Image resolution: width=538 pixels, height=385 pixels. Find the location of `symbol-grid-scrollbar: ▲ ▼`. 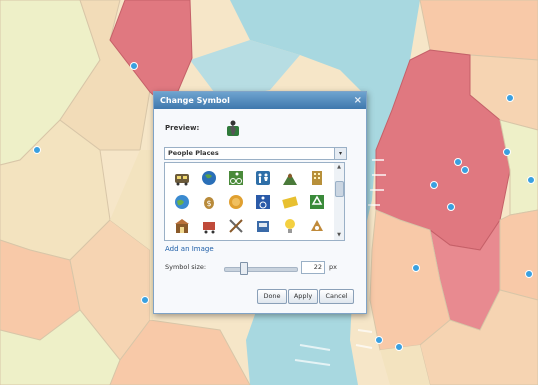

symbol-grid-scrollbar: ▲ ▼ is located at coordinates (339, 201).